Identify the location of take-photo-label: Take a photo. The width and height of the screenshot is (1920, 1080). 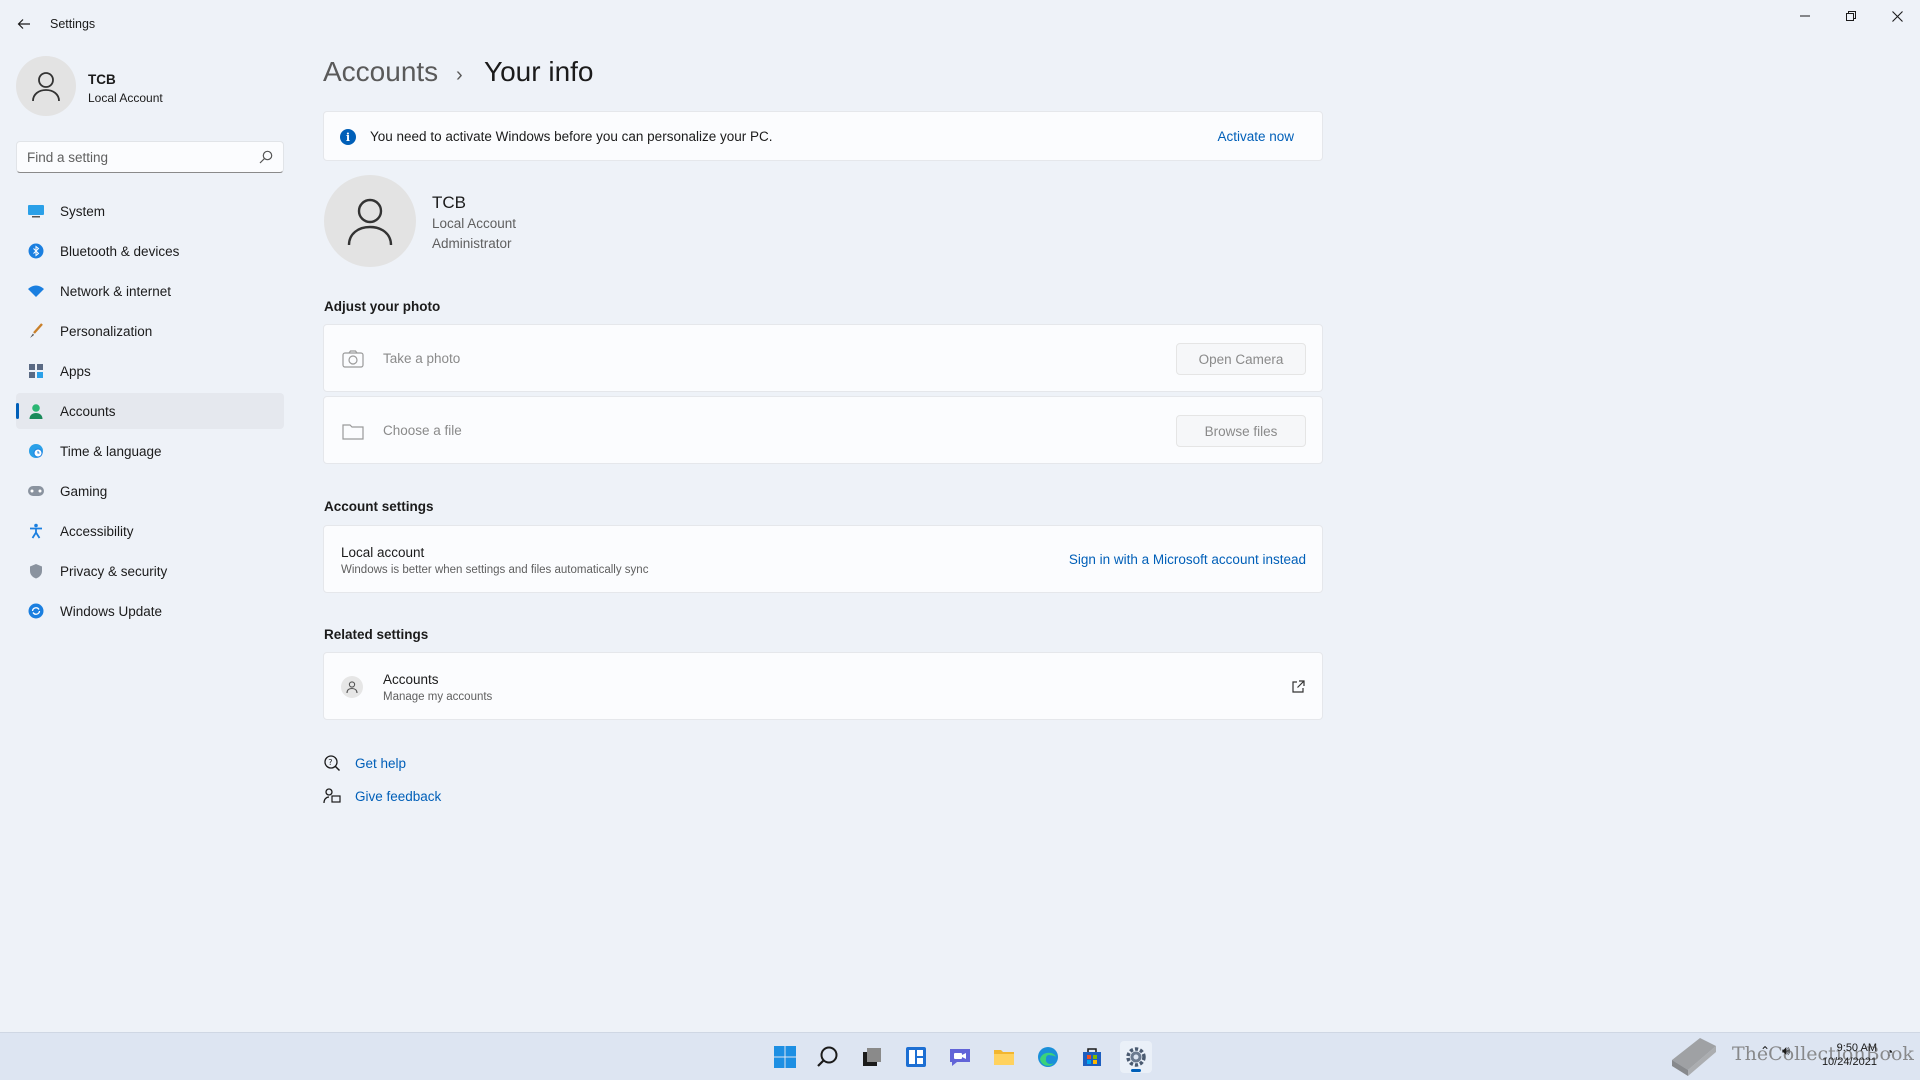
(422, 358).